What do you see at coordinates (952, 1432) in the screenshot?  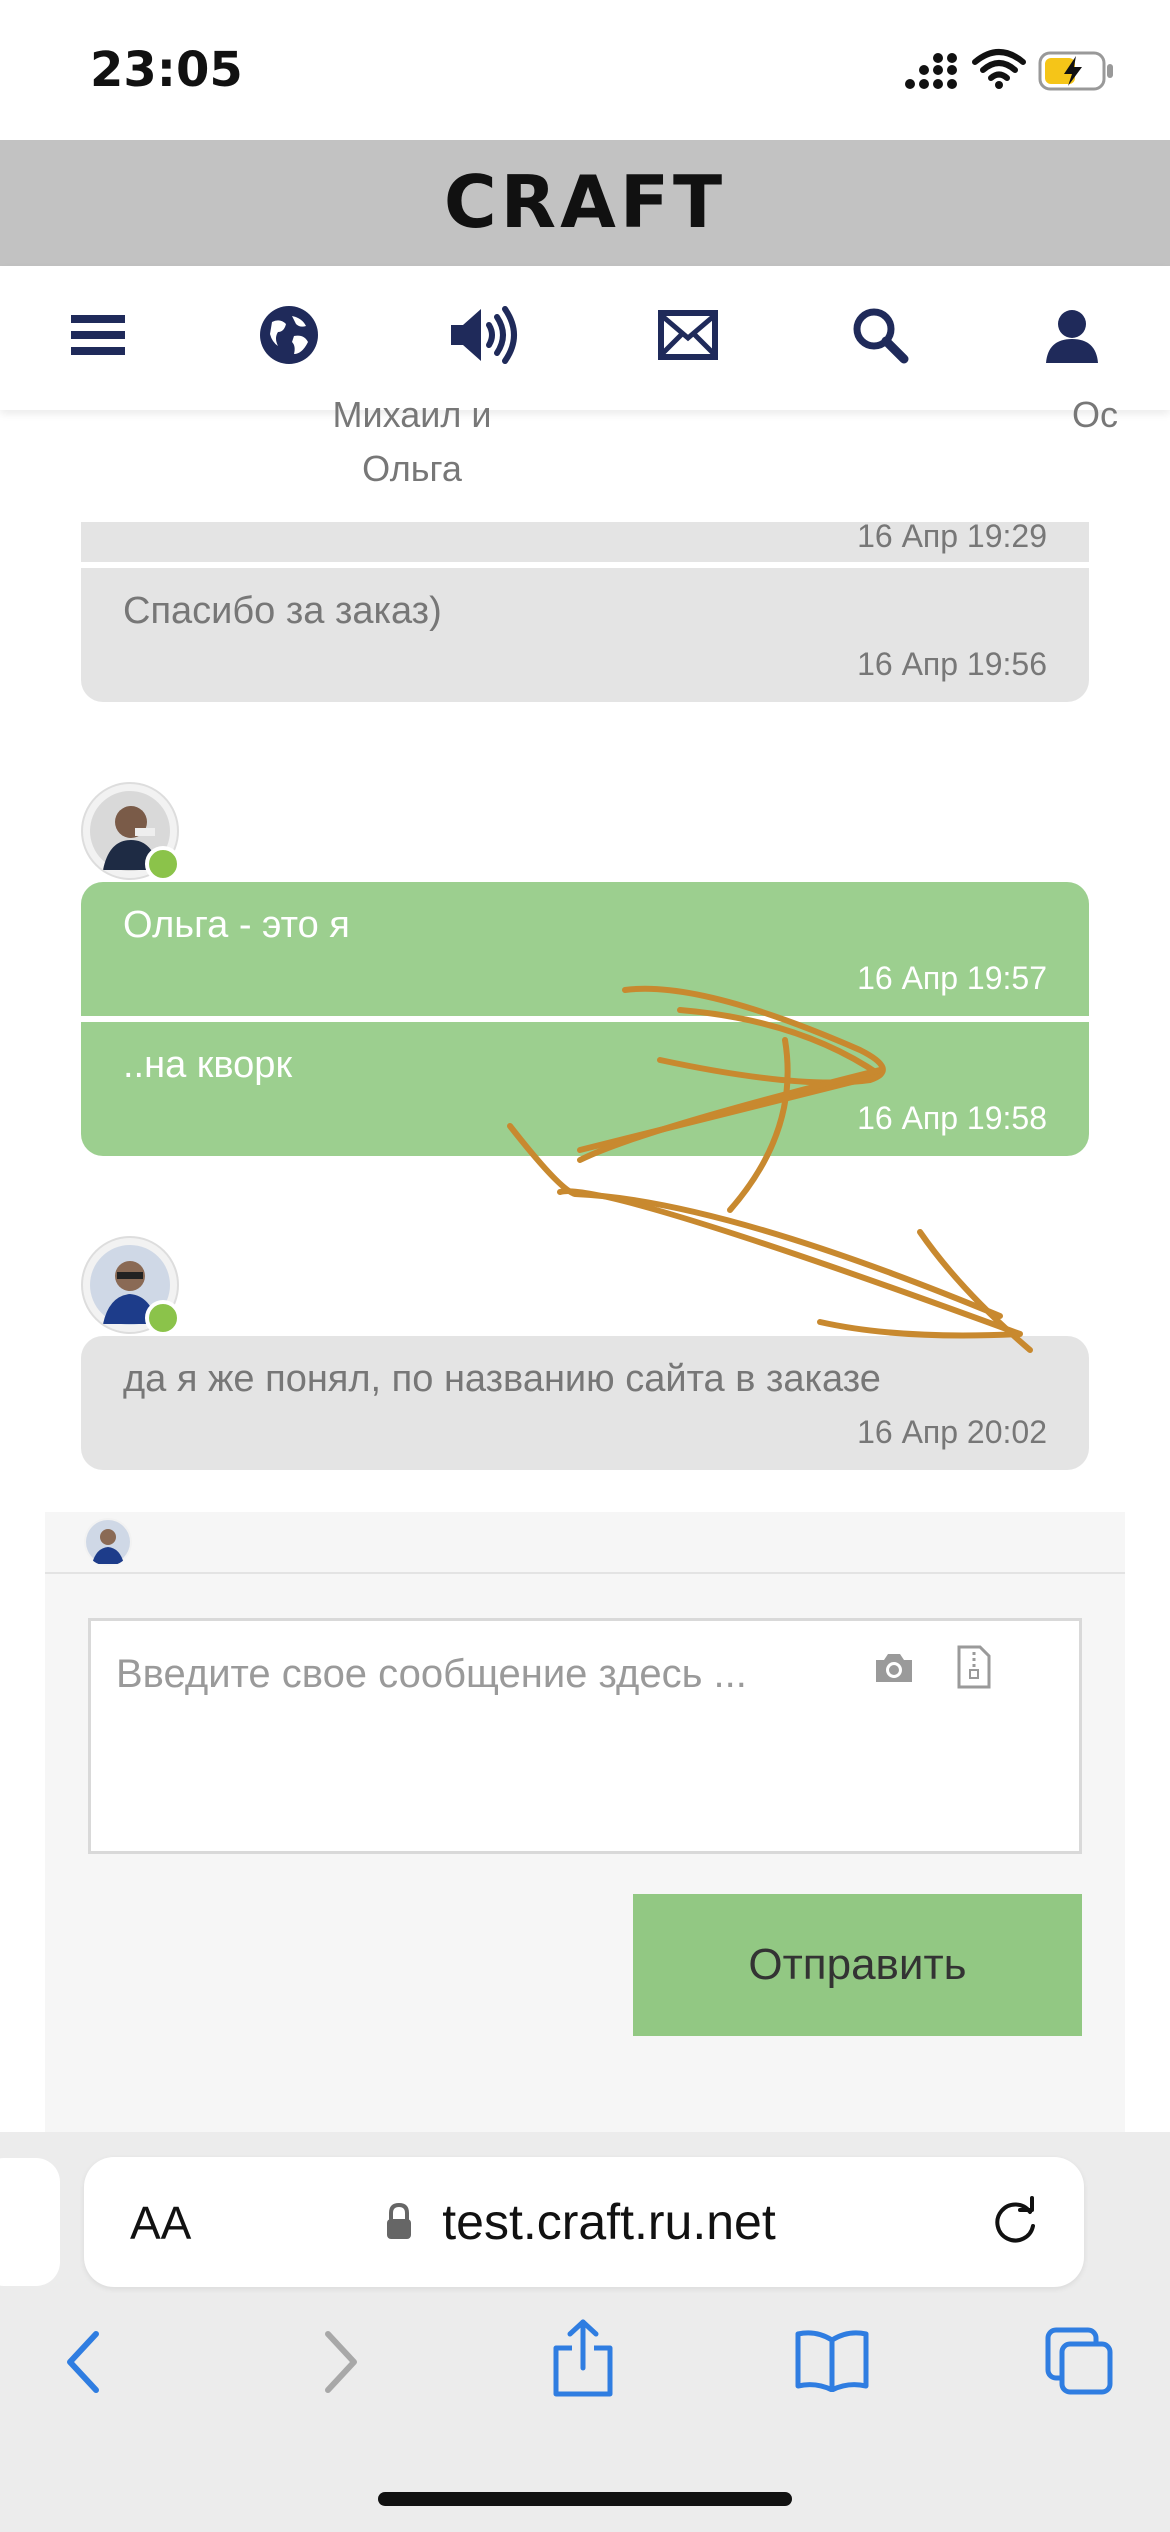 I see `message-time: 16 Апр 20:02` at bounding box center [952, 1432].